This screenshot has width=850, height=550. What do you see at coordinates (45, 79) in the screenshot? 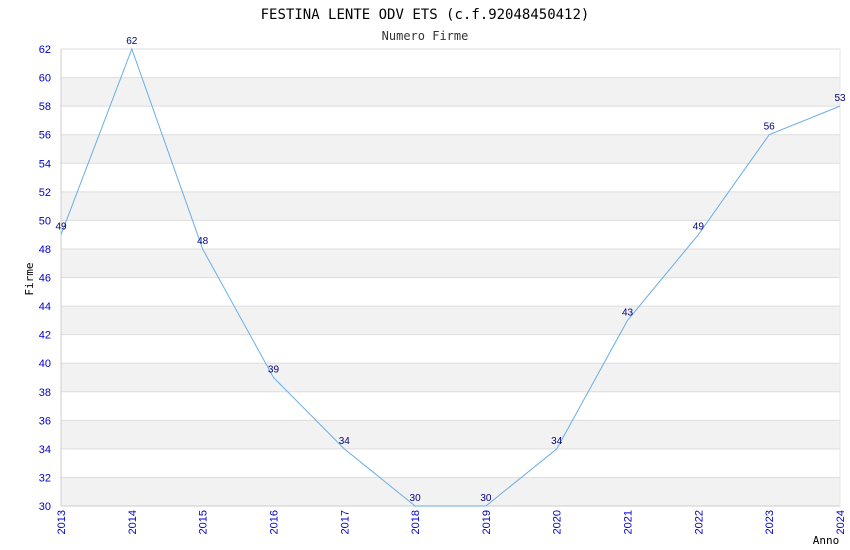
I see `y-tick-label: 60` at bounding box center [45, 79].